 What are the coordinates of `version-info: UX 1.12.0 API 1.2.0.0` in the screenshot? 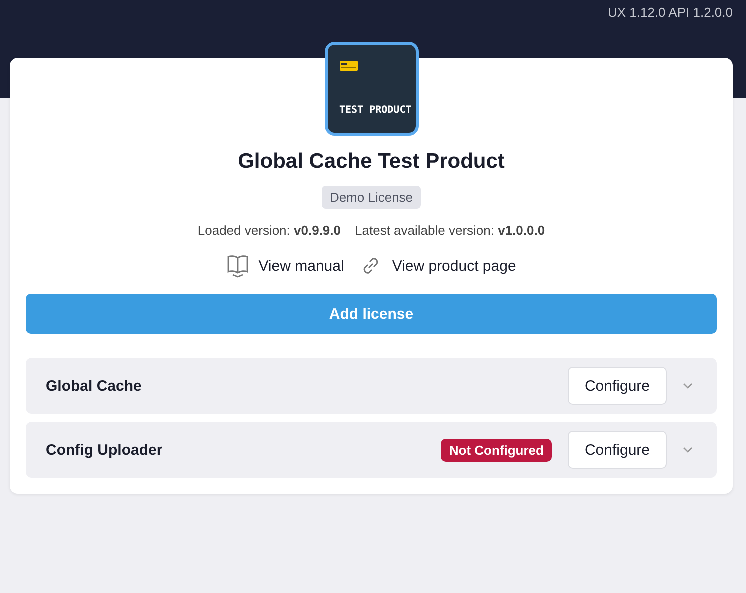 It's located at (671, 12).